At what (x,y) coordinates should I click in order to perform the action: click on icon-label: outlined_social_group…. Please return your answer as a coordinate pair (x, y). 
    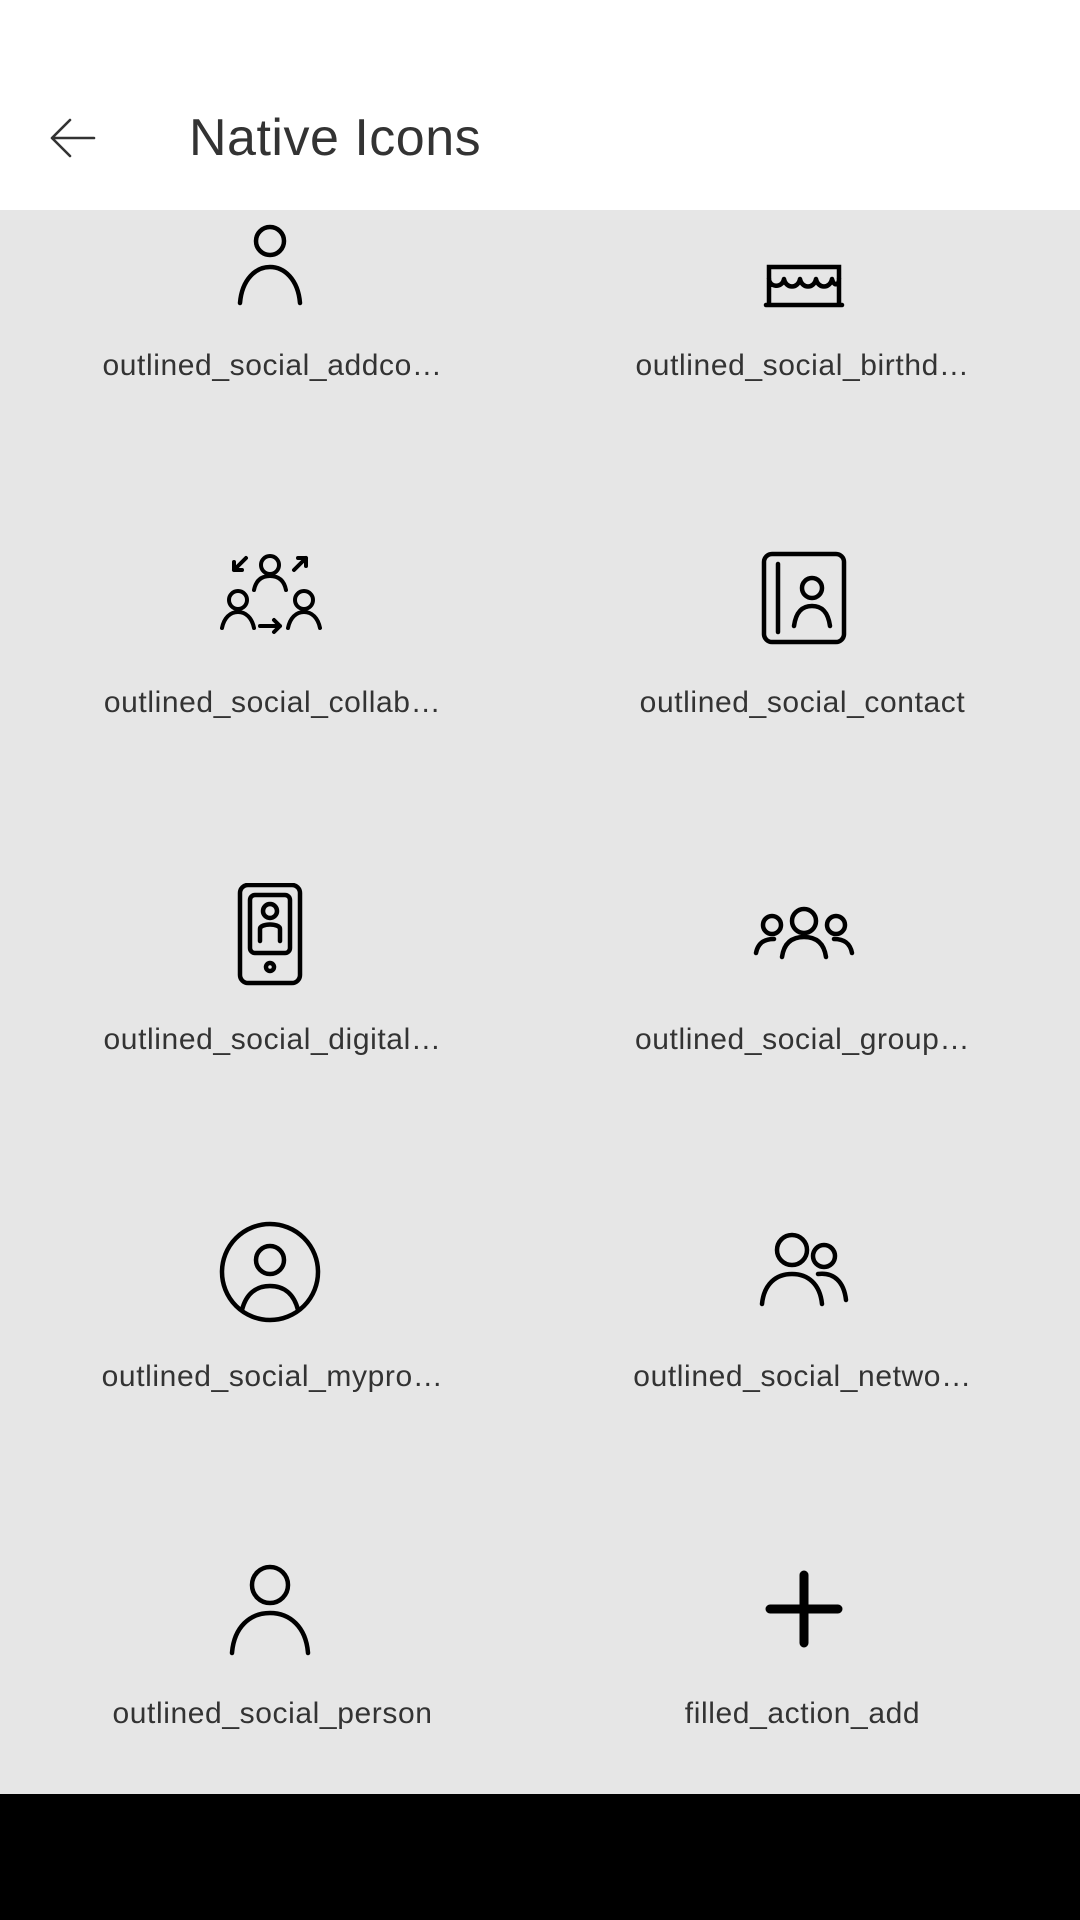
    Looking at the image, I should click on (802, 1039).